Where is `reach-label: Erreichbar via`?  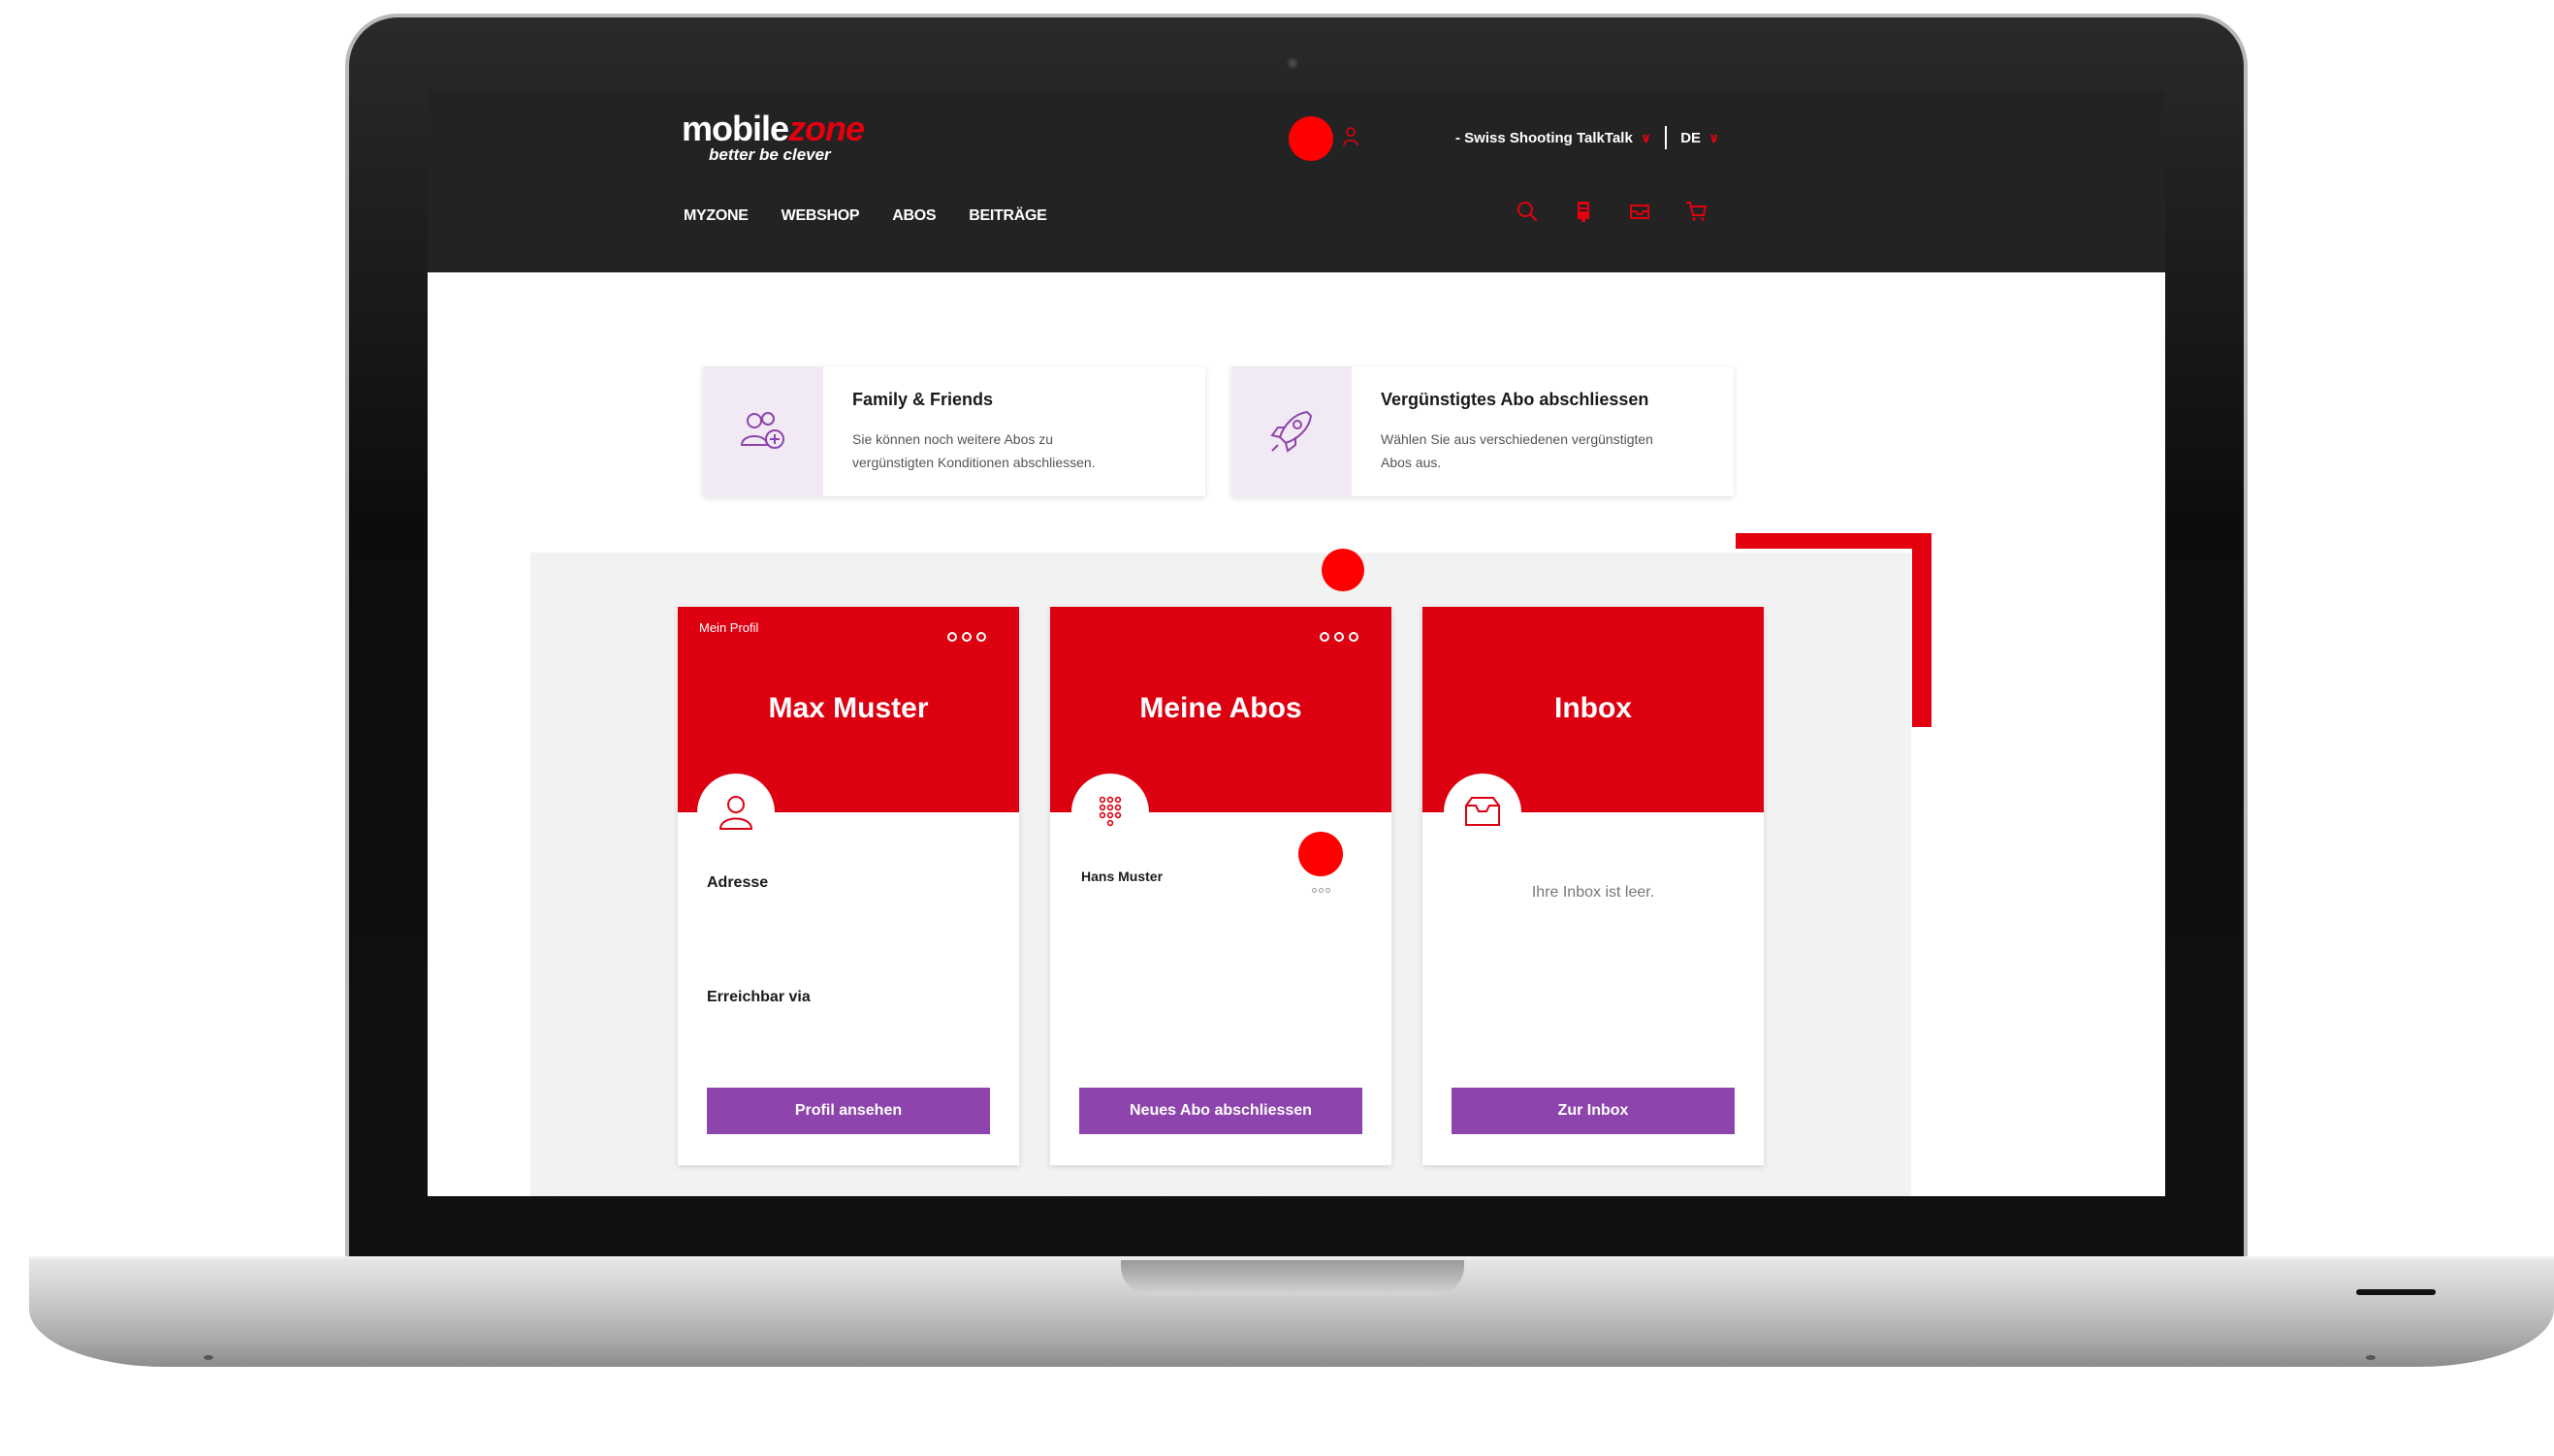
reach-label: Erreichbar via is located at coordinates (759, 997).